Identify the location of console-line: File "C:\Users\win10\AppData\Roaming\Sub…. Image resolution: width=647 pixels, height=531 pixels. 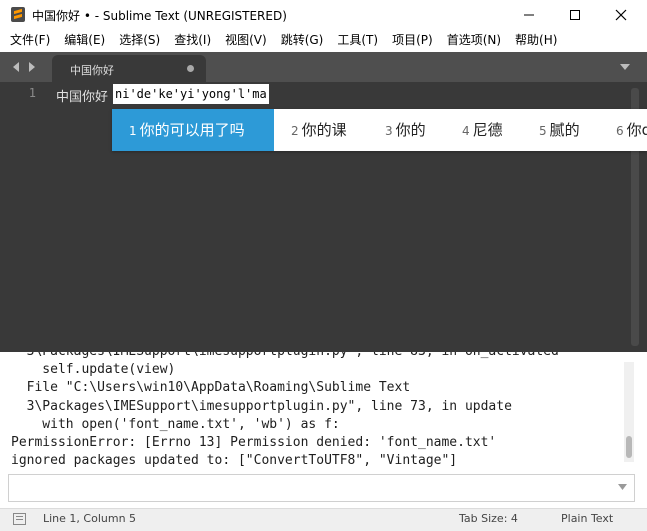
(211, 387).